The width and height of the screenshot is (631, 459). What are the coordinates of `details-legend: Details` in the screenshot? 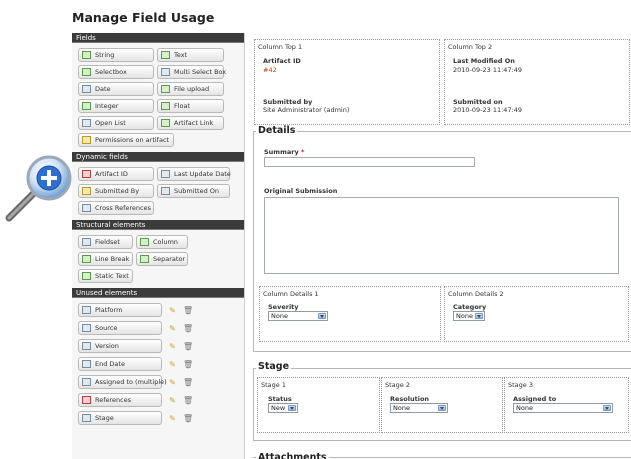 It's located at (277, 130).